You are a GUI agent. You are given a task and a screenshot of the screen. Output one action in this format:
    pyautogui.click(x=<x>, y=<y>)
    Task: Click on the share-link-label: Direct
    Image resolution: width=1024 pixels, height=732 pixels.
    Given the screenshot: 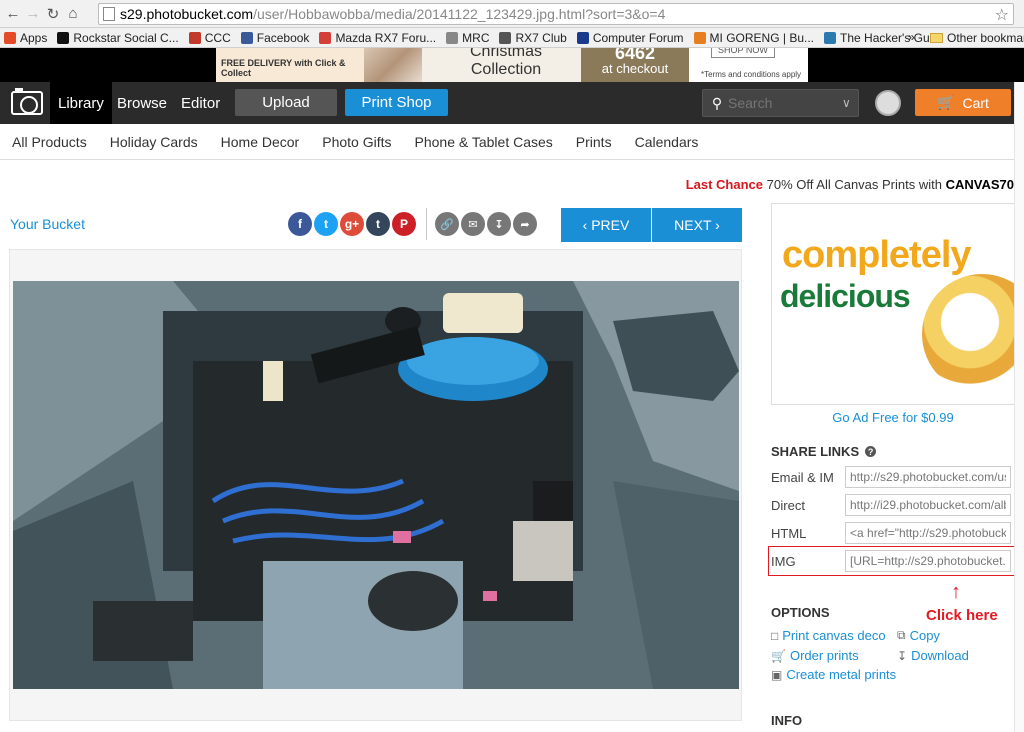 What is the action you would take?
    pyautogui.click(x=788, y=505)
    